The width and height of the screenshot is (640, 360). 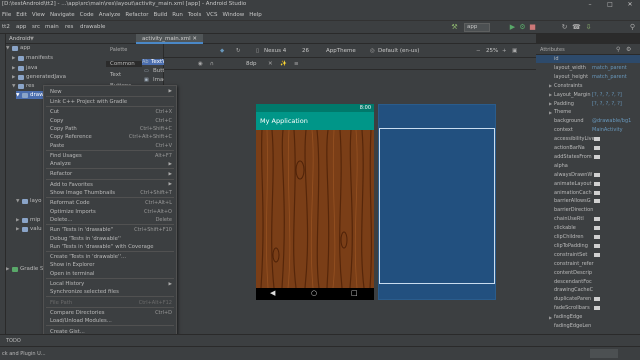 I want to click on zoom-in-icon: +, so click(x=504, y=51).